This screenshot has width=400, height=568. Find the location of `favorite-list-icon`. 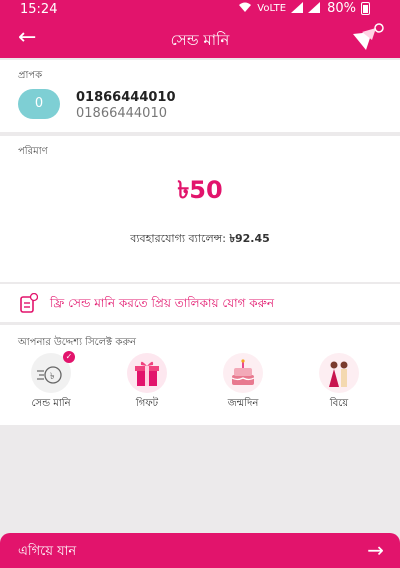

favorite-list-icon is located at coordinates (29, 302).